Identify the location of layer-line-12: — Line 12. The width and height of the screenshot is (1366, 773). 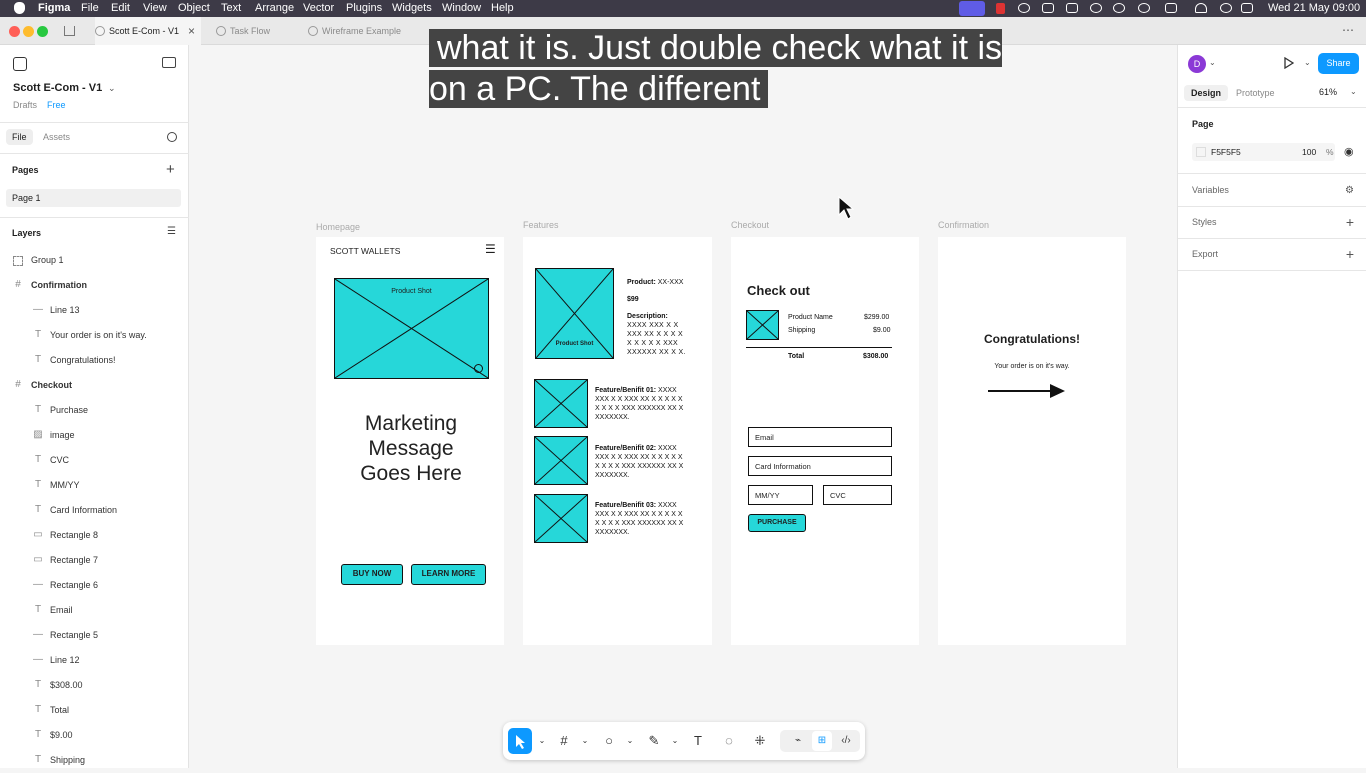
(94, 660).